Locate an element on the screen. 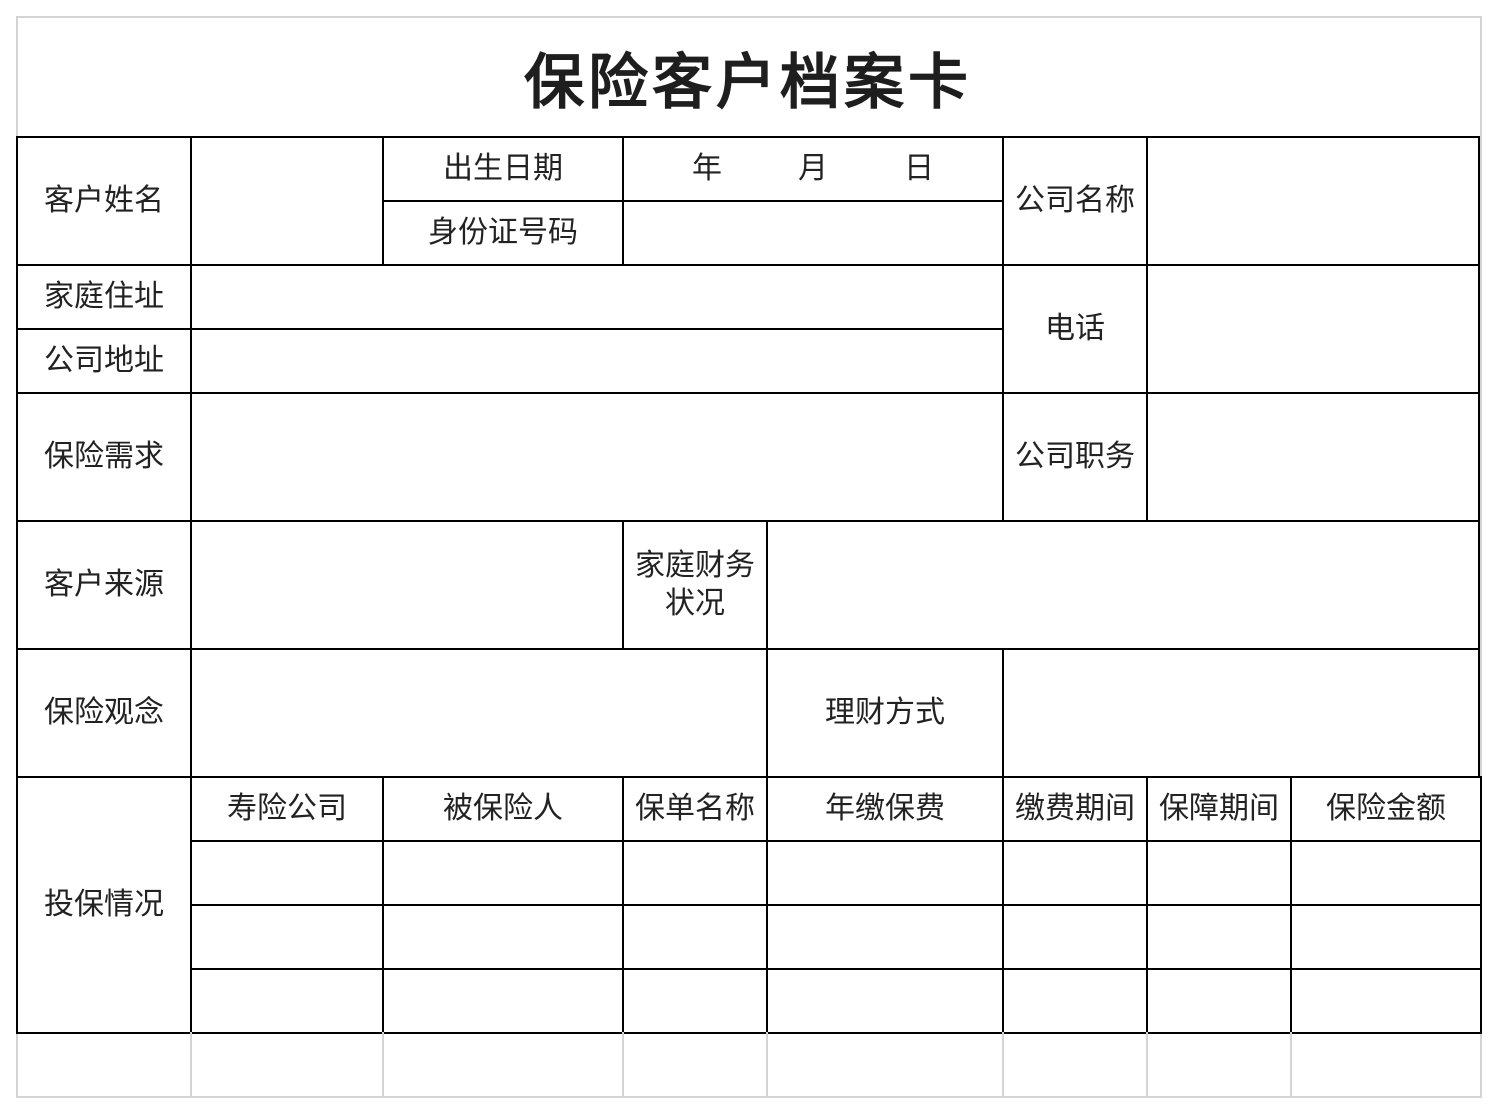  header-annual-premium: 年缴保费 is located at coordinates (885, 809).